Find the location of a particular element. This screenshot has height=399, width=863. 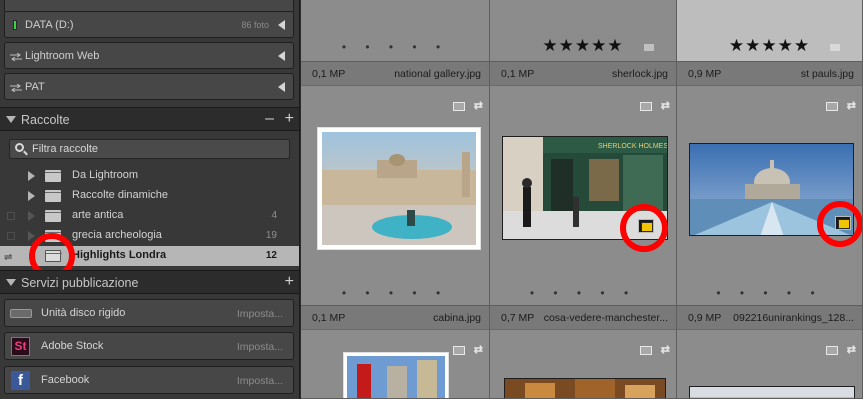

volume-lightroom-web: Lightroom Web is located at coordinates (149, 55).